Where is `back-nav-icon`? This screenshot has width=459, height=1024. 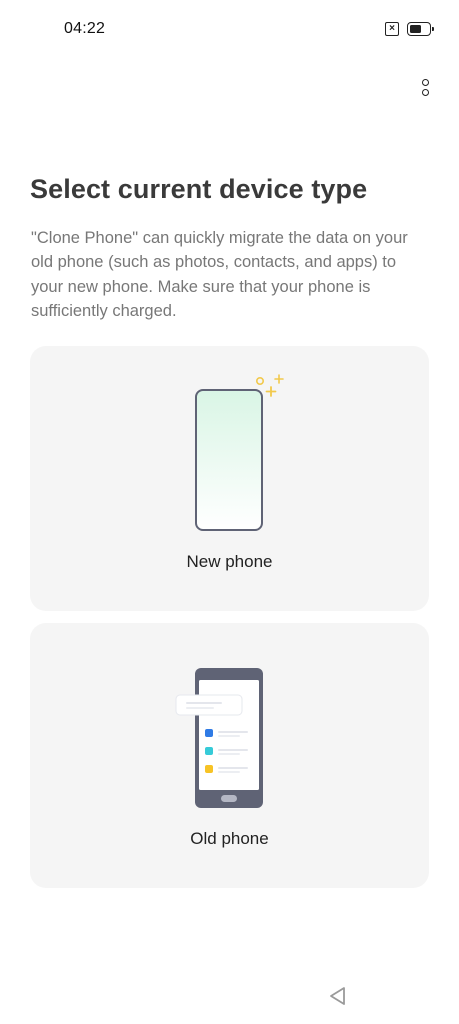 back-nav-icon is located at coordinates (338, 996).